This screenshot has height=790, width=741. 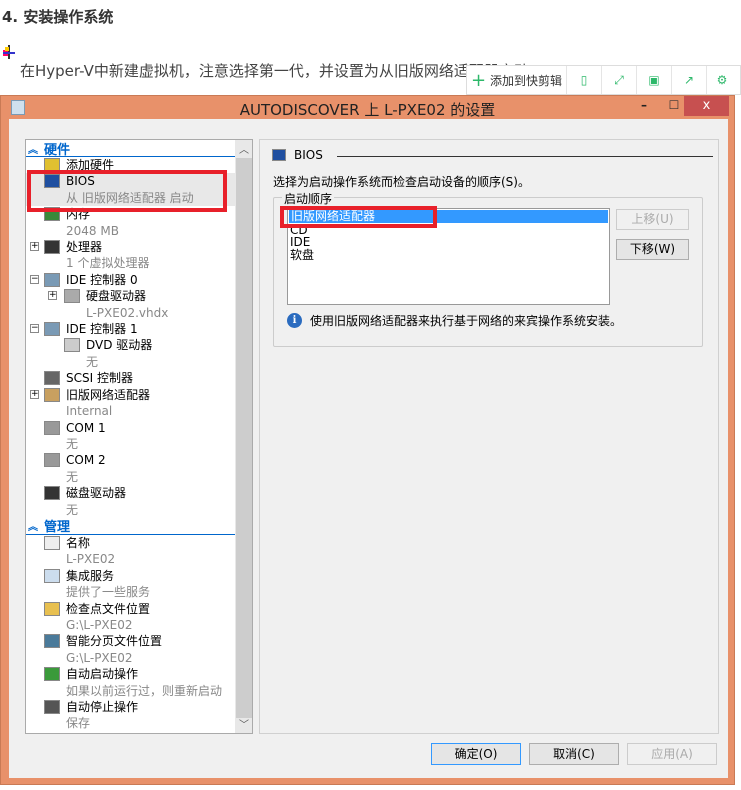 What do you see at coordinates (448, 255) in the screenshot?
I see `boot-device-item: 软盘` at bounding box center [448, 255].